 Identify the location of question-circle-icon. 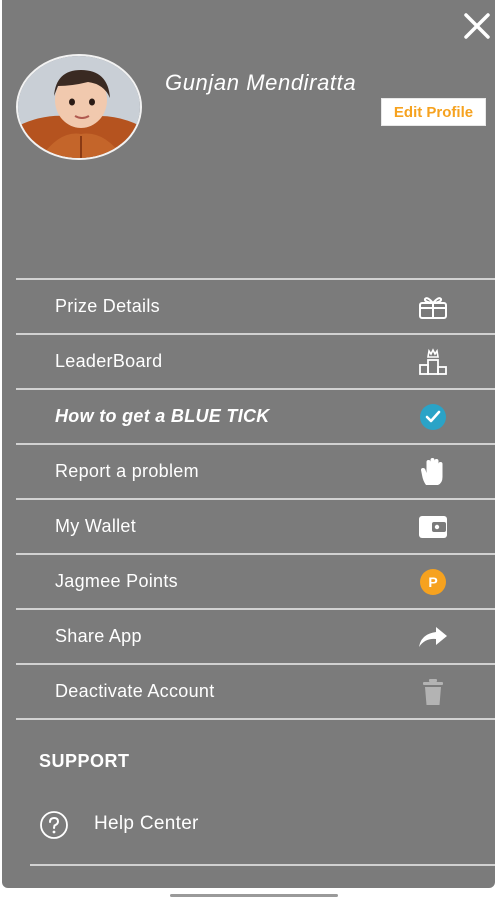
(54, 825).